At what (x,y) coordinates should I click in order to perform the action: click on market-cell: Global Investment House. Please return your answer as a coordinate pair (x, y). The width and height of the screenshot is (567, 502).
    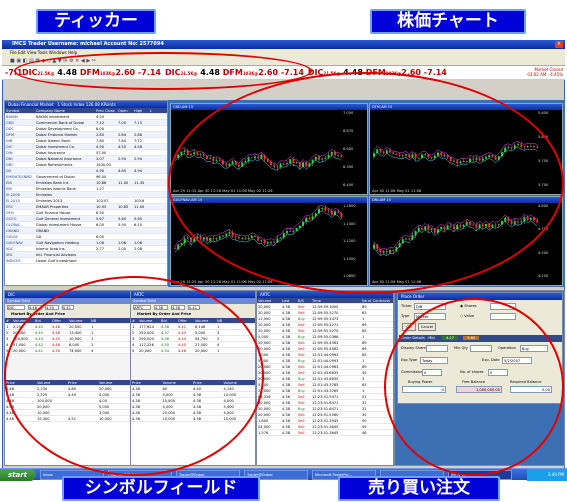
    Looking at the image, I should click on (59, 225).